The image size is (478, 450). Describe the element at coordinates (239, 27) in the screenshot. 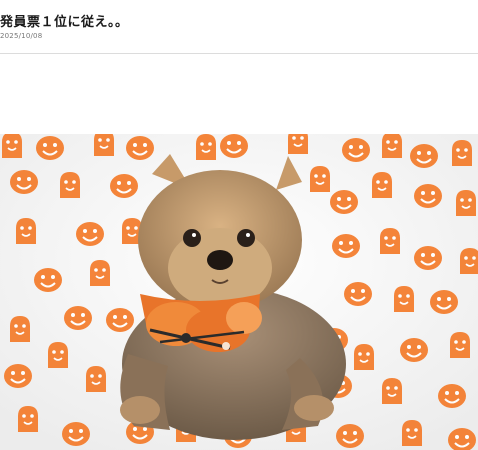

I see `post-header: 発員票１位に従え。。 2025/10/08` at that location.